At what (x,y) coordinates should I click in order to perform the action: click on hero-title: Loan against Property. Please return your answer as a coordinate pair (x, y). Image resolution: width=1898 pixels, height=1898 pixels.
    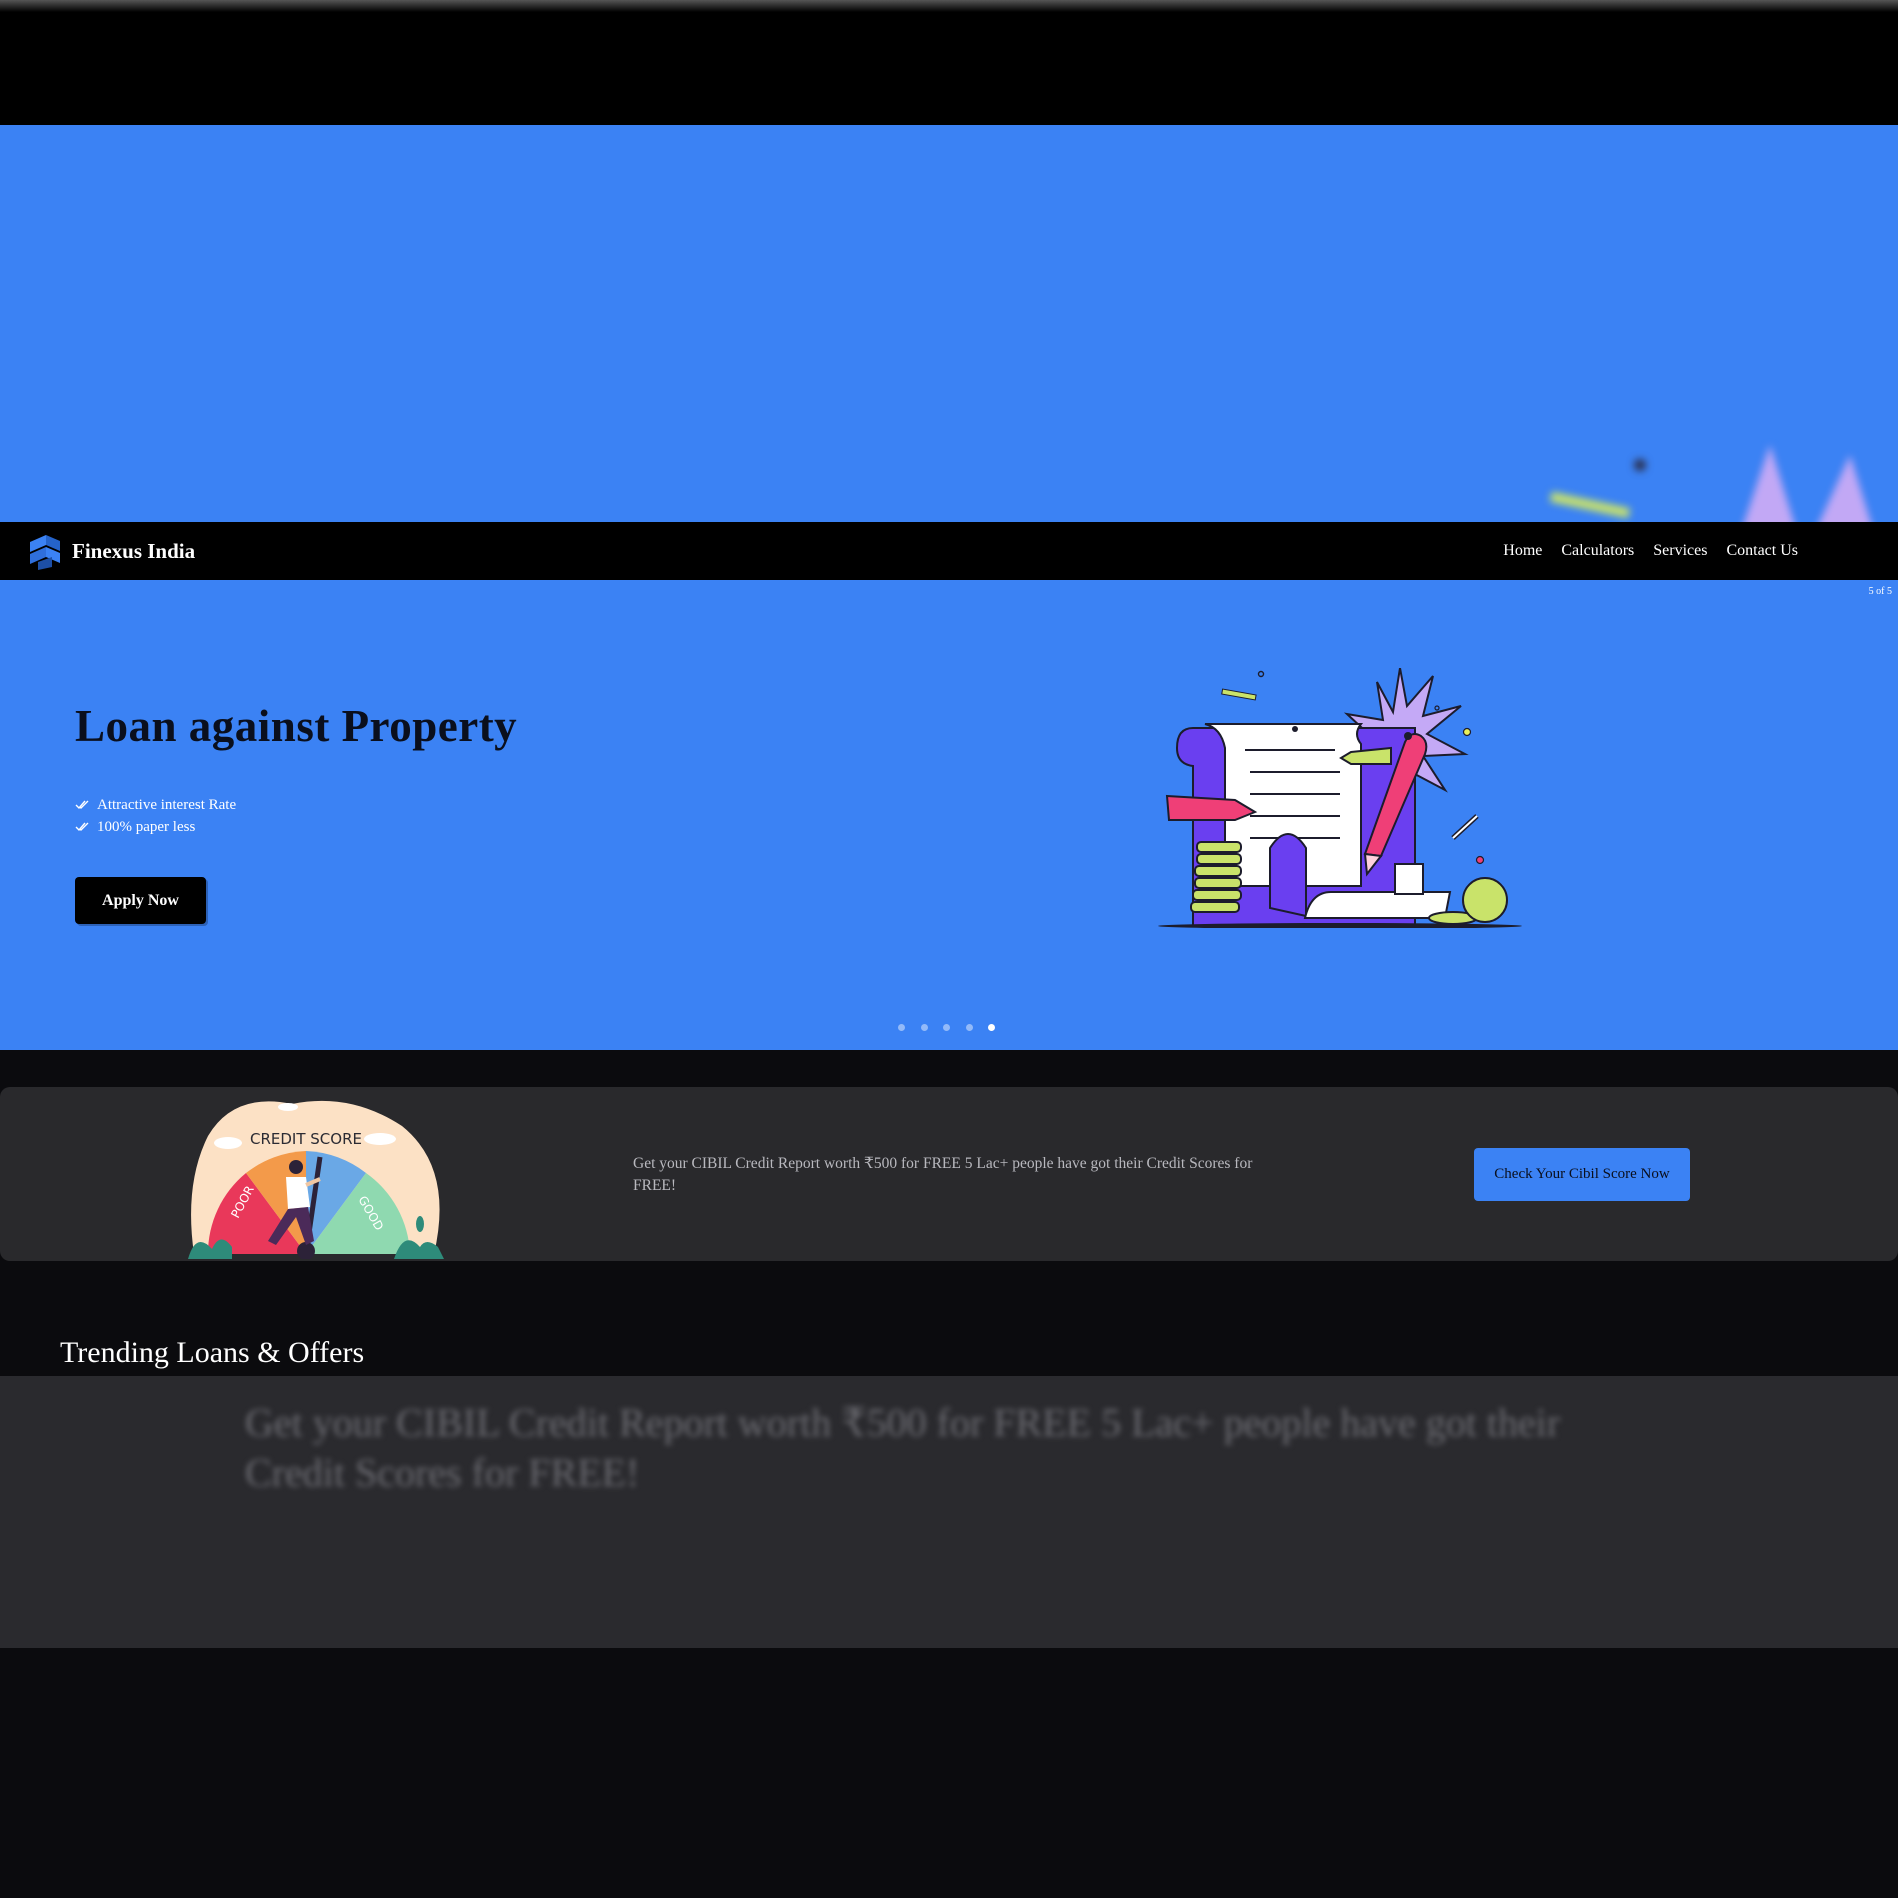
    Looking at the image, I should click on (296, 726).